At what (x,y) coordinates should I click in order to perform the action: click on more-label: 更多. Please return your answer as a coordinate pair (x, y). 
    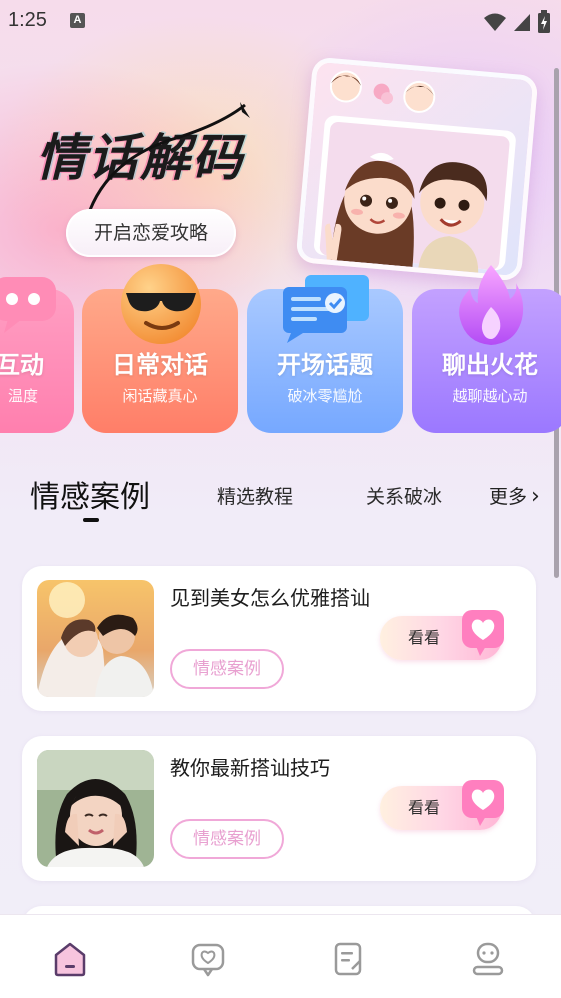
    Looking at the image, I should click on (508, 497).